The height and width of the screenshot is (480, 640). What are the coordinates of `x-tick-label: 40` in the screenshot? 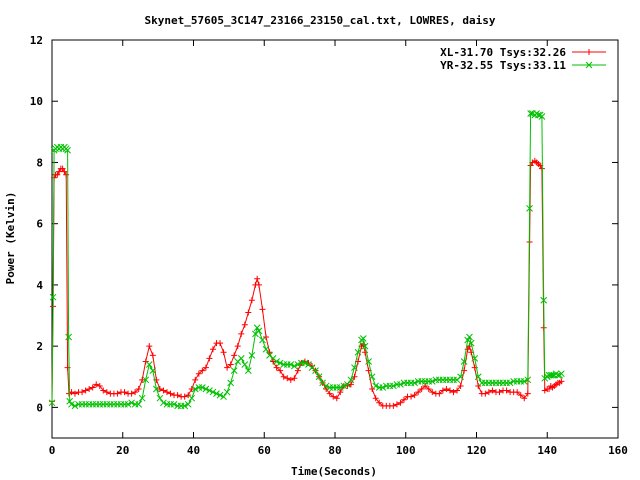 It's located at (193, 450).